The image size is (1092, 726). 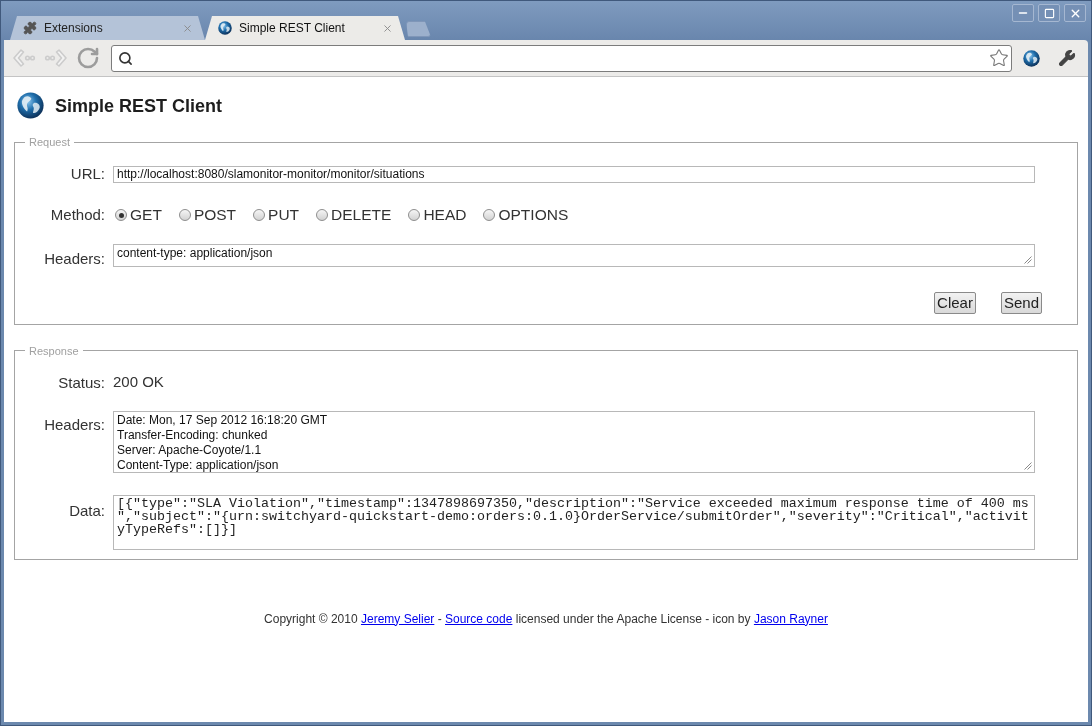 I want to click on field-label: URL:, so click(x=87, y=173).